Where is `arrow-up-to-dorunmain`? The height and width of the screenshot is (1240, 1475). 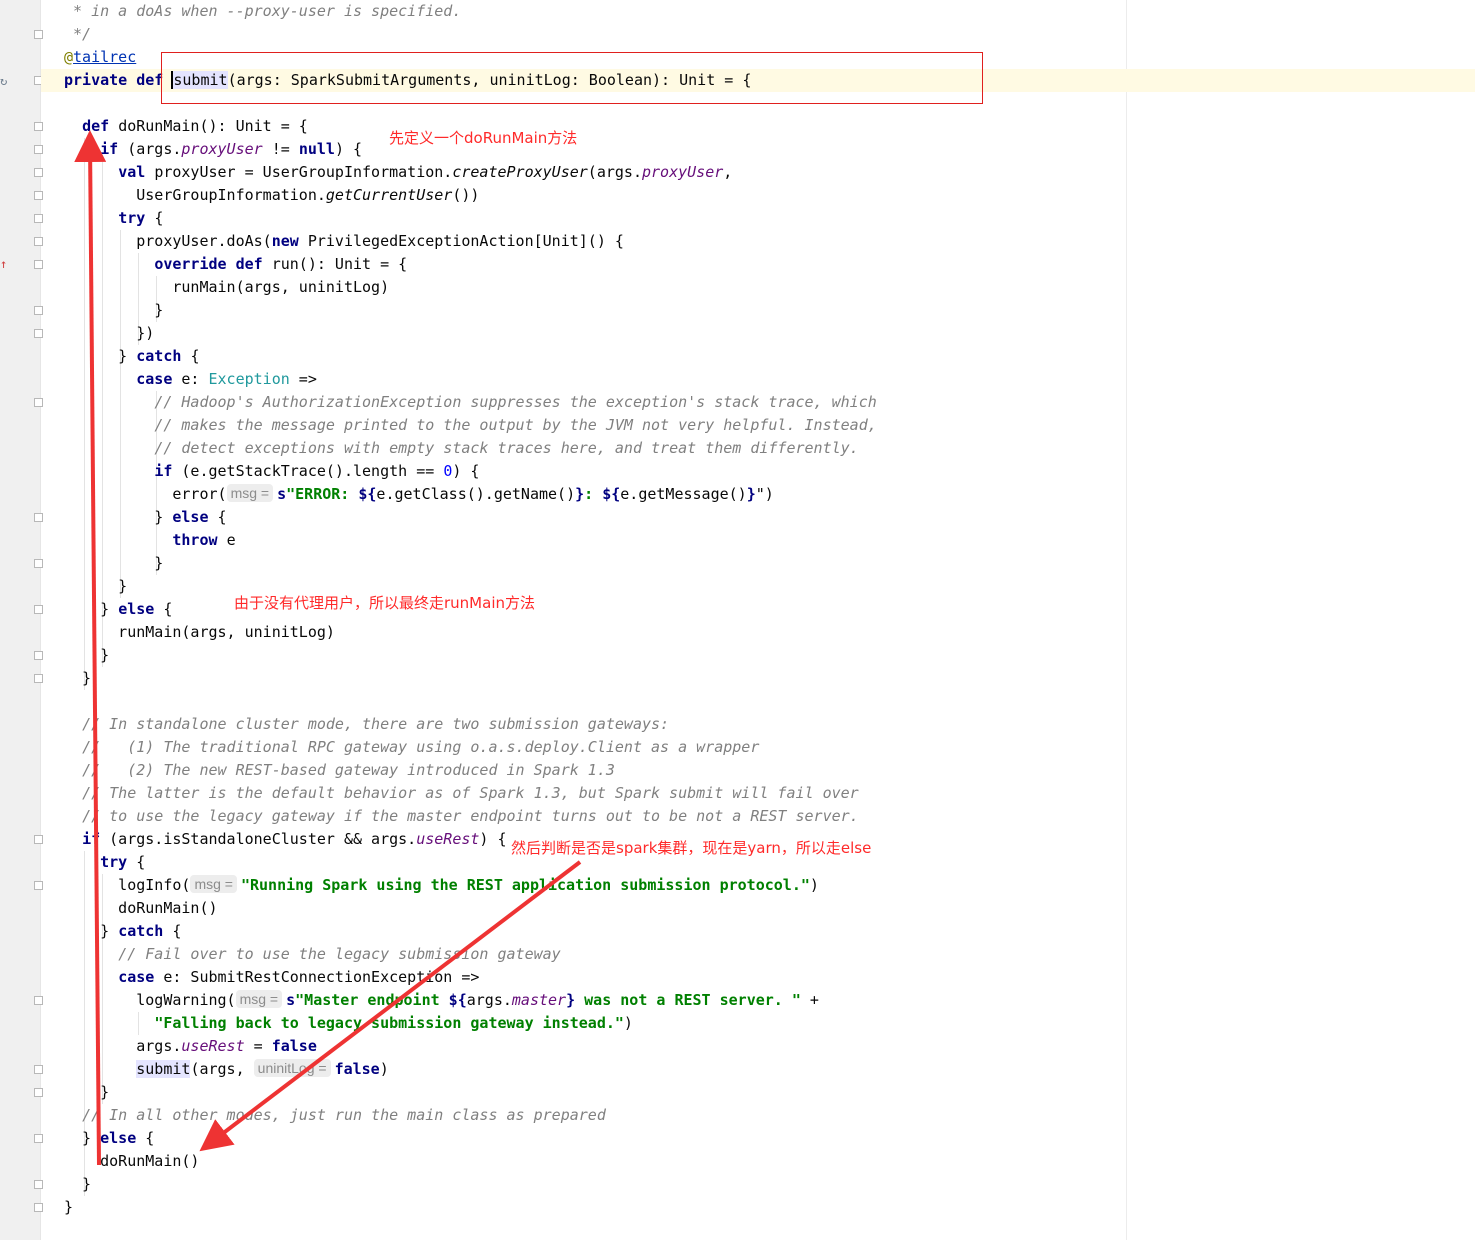 arrow-up-to-dorunmain is located at coordinates (90, 648).